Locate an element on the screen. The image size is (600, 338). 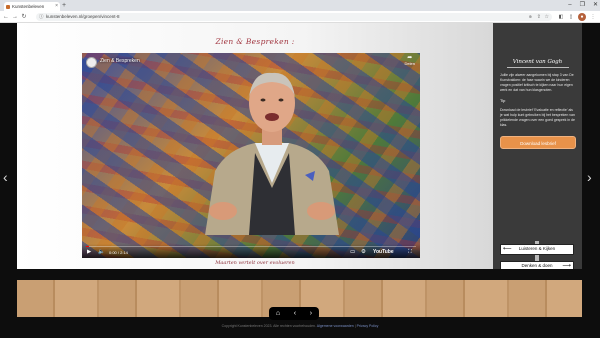
extensions-icon: ◧ is located at coordinates (561, 17).